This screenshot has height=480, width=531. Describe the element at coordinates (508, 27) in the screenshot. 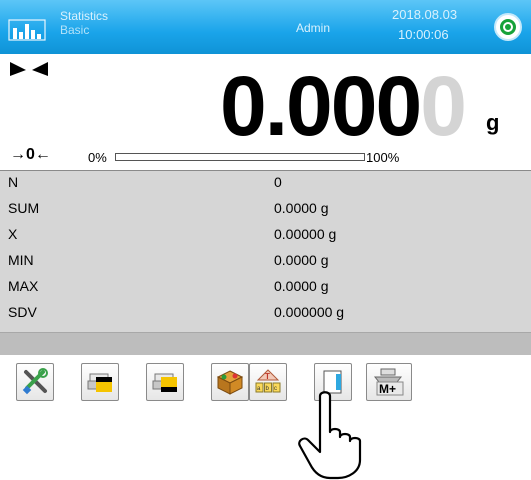

I see `status-indicator-icon` at that location.